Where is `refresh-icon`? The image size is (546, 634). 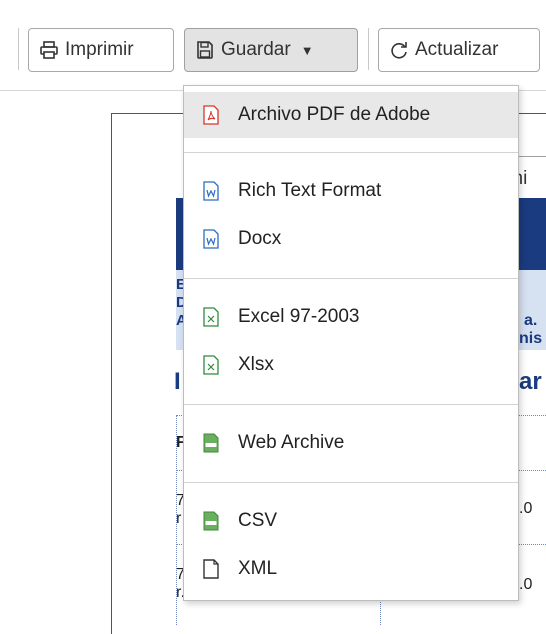 refresh-icon is located at coordinates (399, 50).